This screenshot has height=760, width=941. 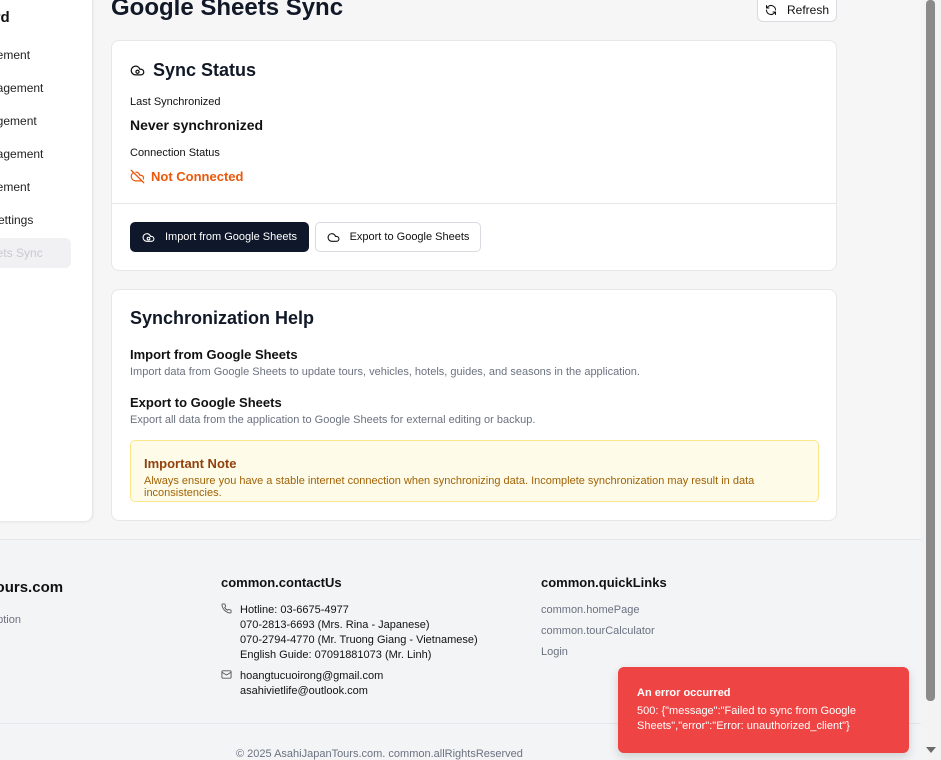 What do you see at coordinates (684, 693) in the screenshot?
I see `error-toast-title: An error occurred` at bounding box center [684, 693].